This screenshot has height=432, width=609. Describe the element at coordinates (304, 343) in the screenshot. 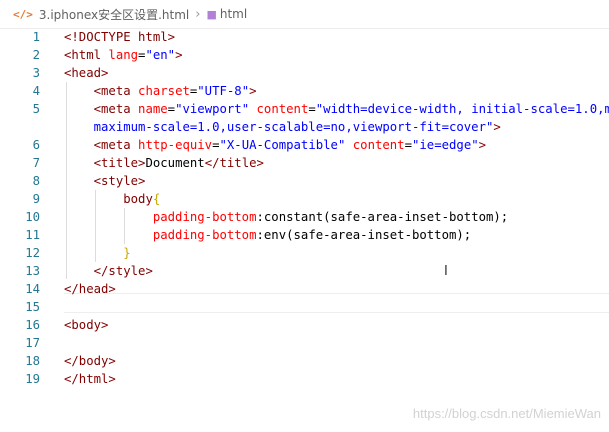

I see `code-line: 17` at that location.